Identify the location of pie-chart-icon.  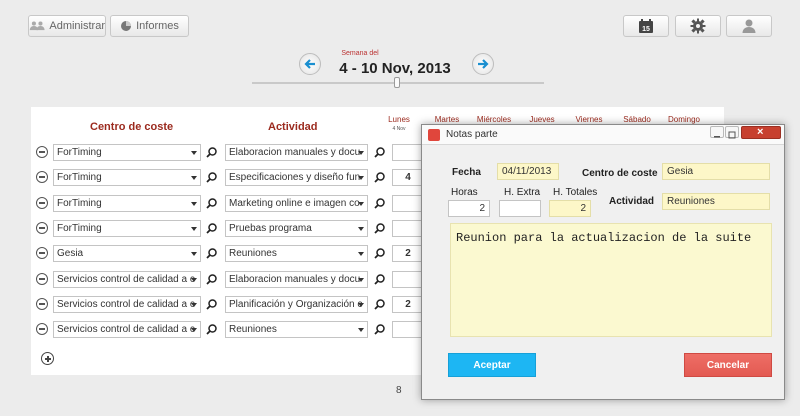
(126, 26).